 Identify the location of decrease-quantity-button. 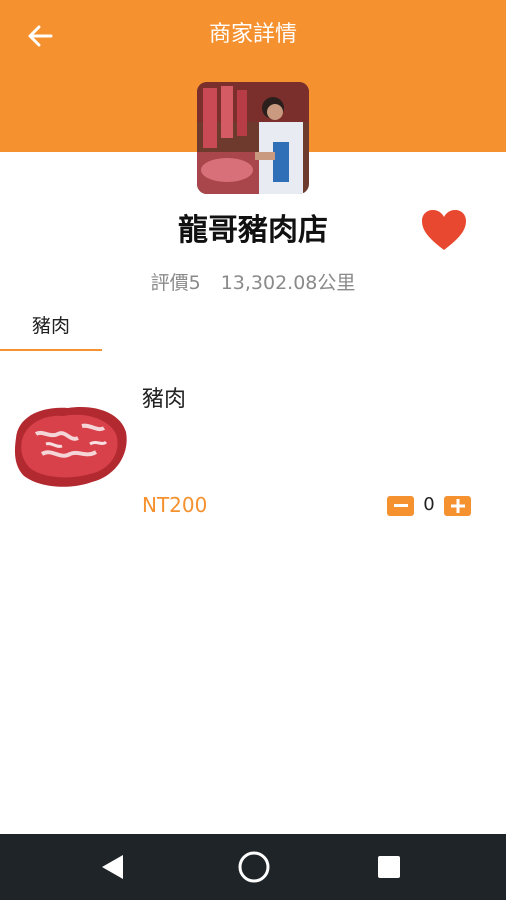
(400, 506).